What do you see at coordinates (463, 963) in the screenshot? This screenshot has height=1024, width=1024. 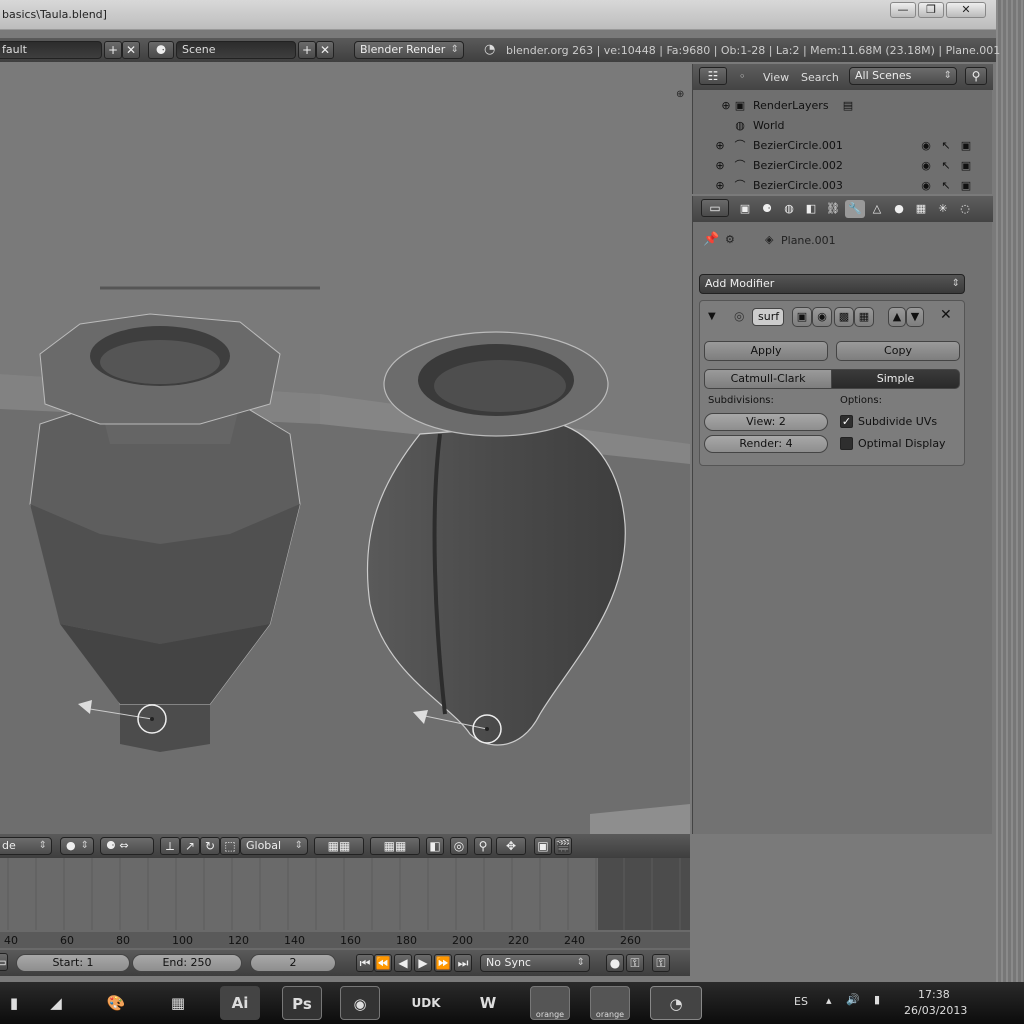 I see `jump-end-icon: ⏭` at bounding box center [463, 963].